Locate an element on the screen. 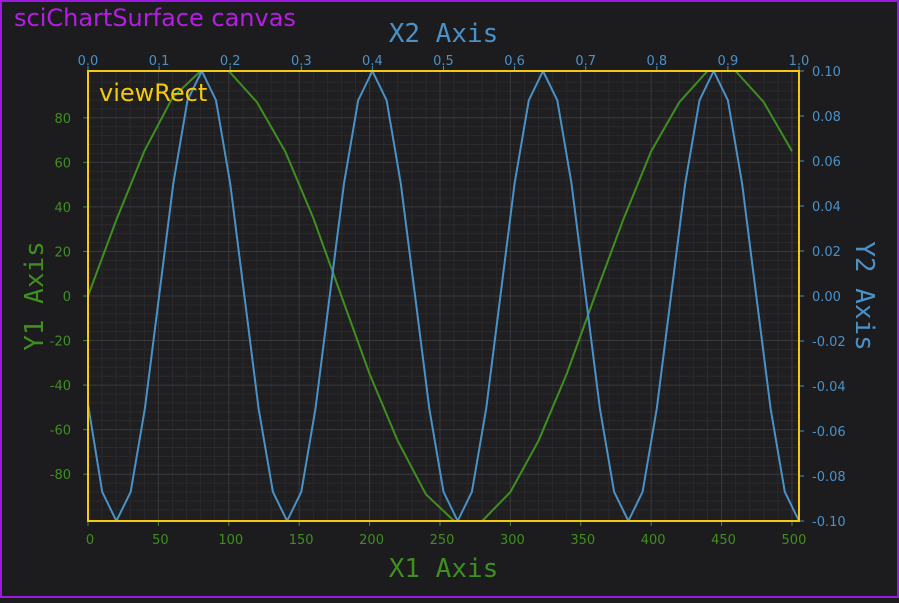 Image resolution: width=899 pixels, height=603 pixels. y1-tick-label: -60 is located at coordinates (60, 431).